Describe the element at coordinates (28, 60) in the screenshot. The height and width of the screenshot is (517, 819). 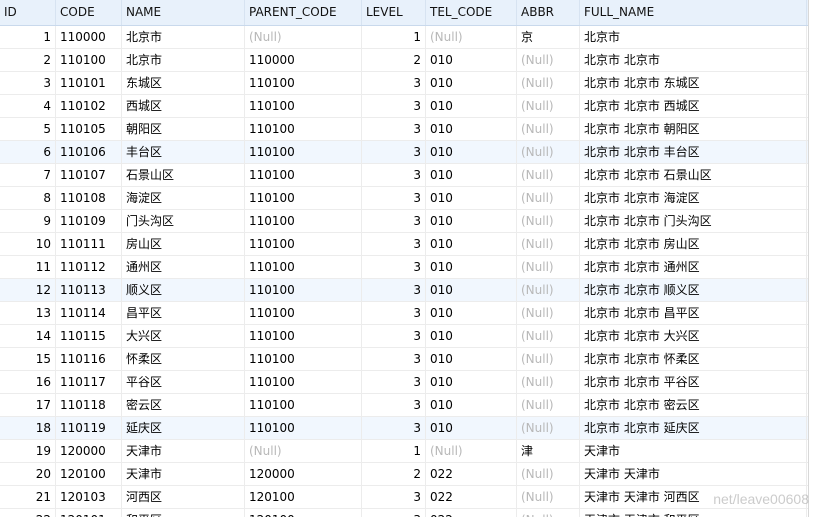
I see `cell-id: 2` at that location.